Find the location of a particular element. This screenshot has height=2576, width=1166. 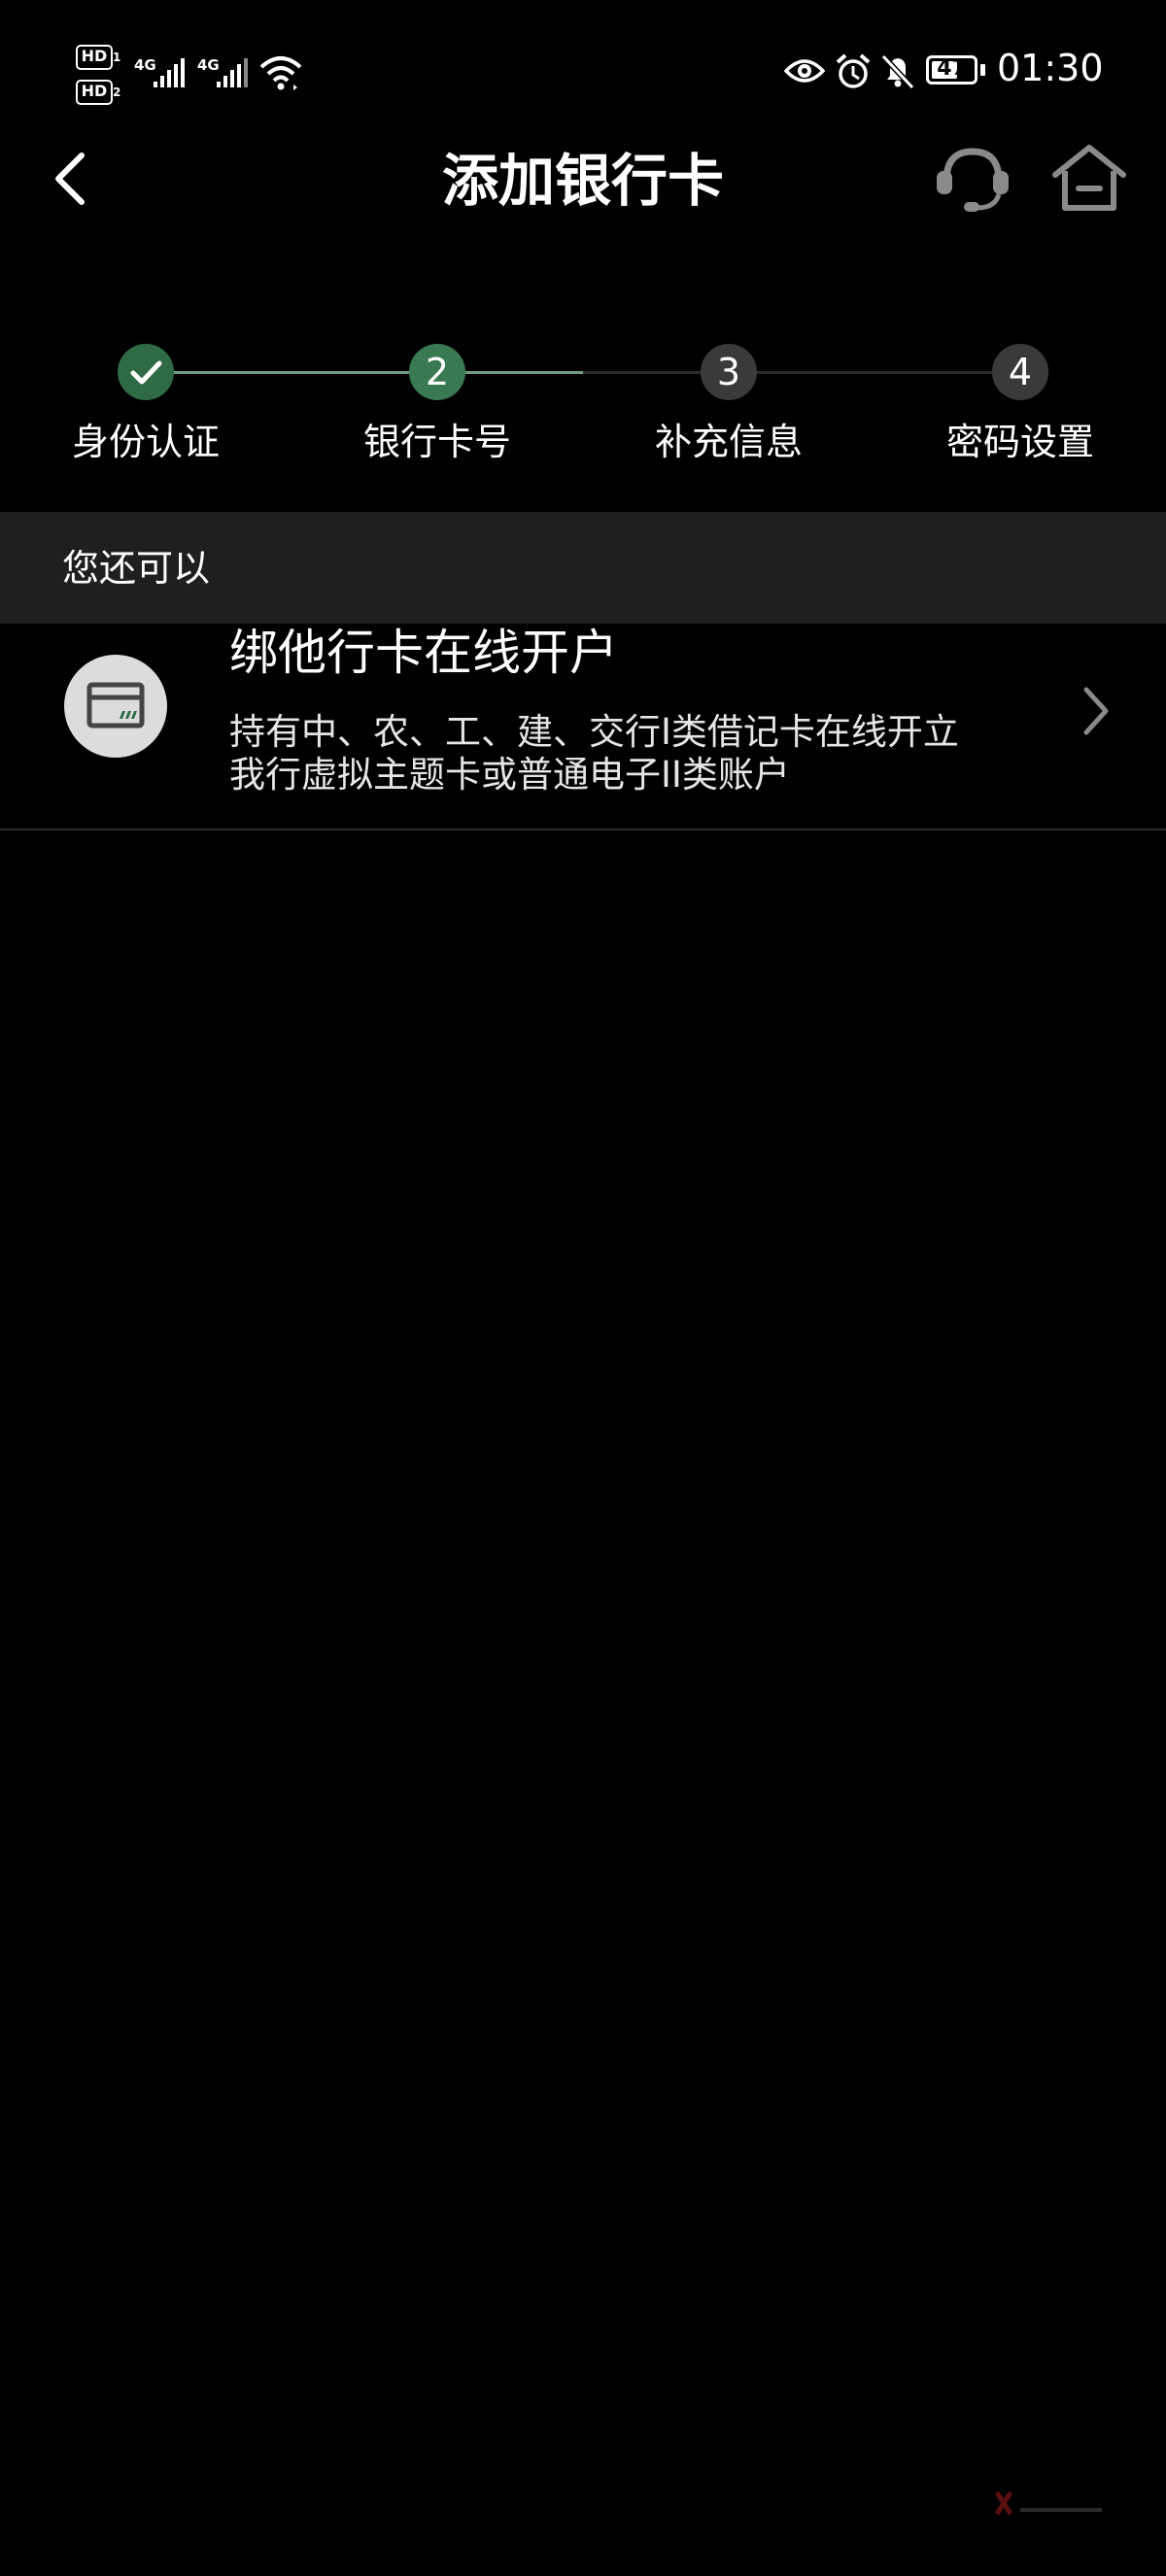

option-title: 绑他行卡在线开户 is located at coordinates (423, 653).